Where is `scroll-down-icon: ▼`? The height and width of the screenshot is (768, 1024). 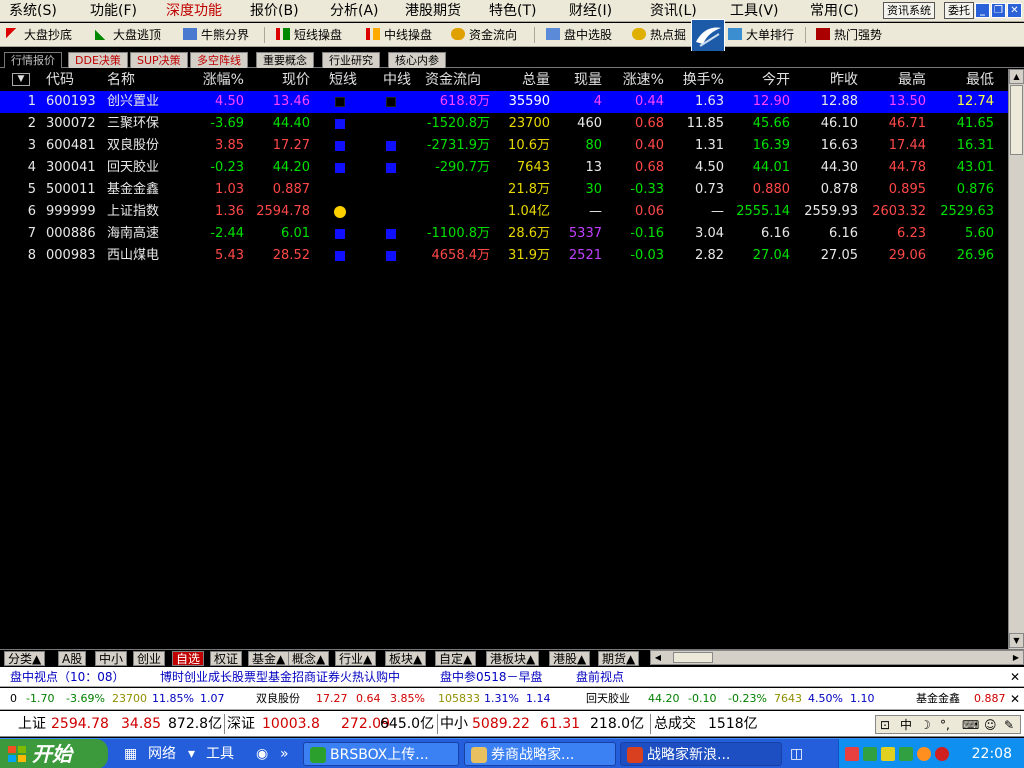
scroll-down-icon: ▼ is located at coordinates (1016, 640).